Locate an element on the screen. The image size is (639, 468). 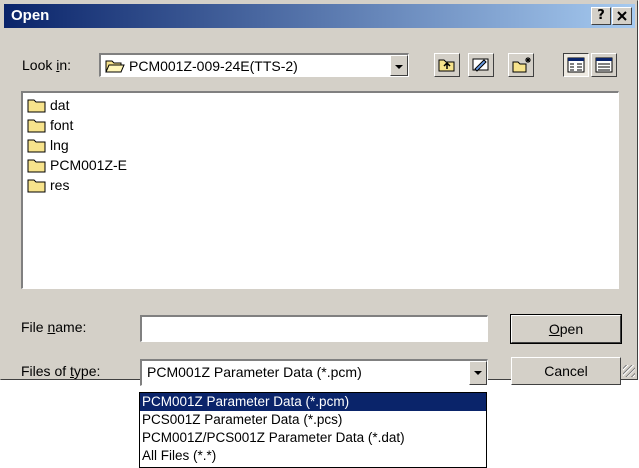
file-name-text: PCM001Z-E is located at coordinates (89, 164).